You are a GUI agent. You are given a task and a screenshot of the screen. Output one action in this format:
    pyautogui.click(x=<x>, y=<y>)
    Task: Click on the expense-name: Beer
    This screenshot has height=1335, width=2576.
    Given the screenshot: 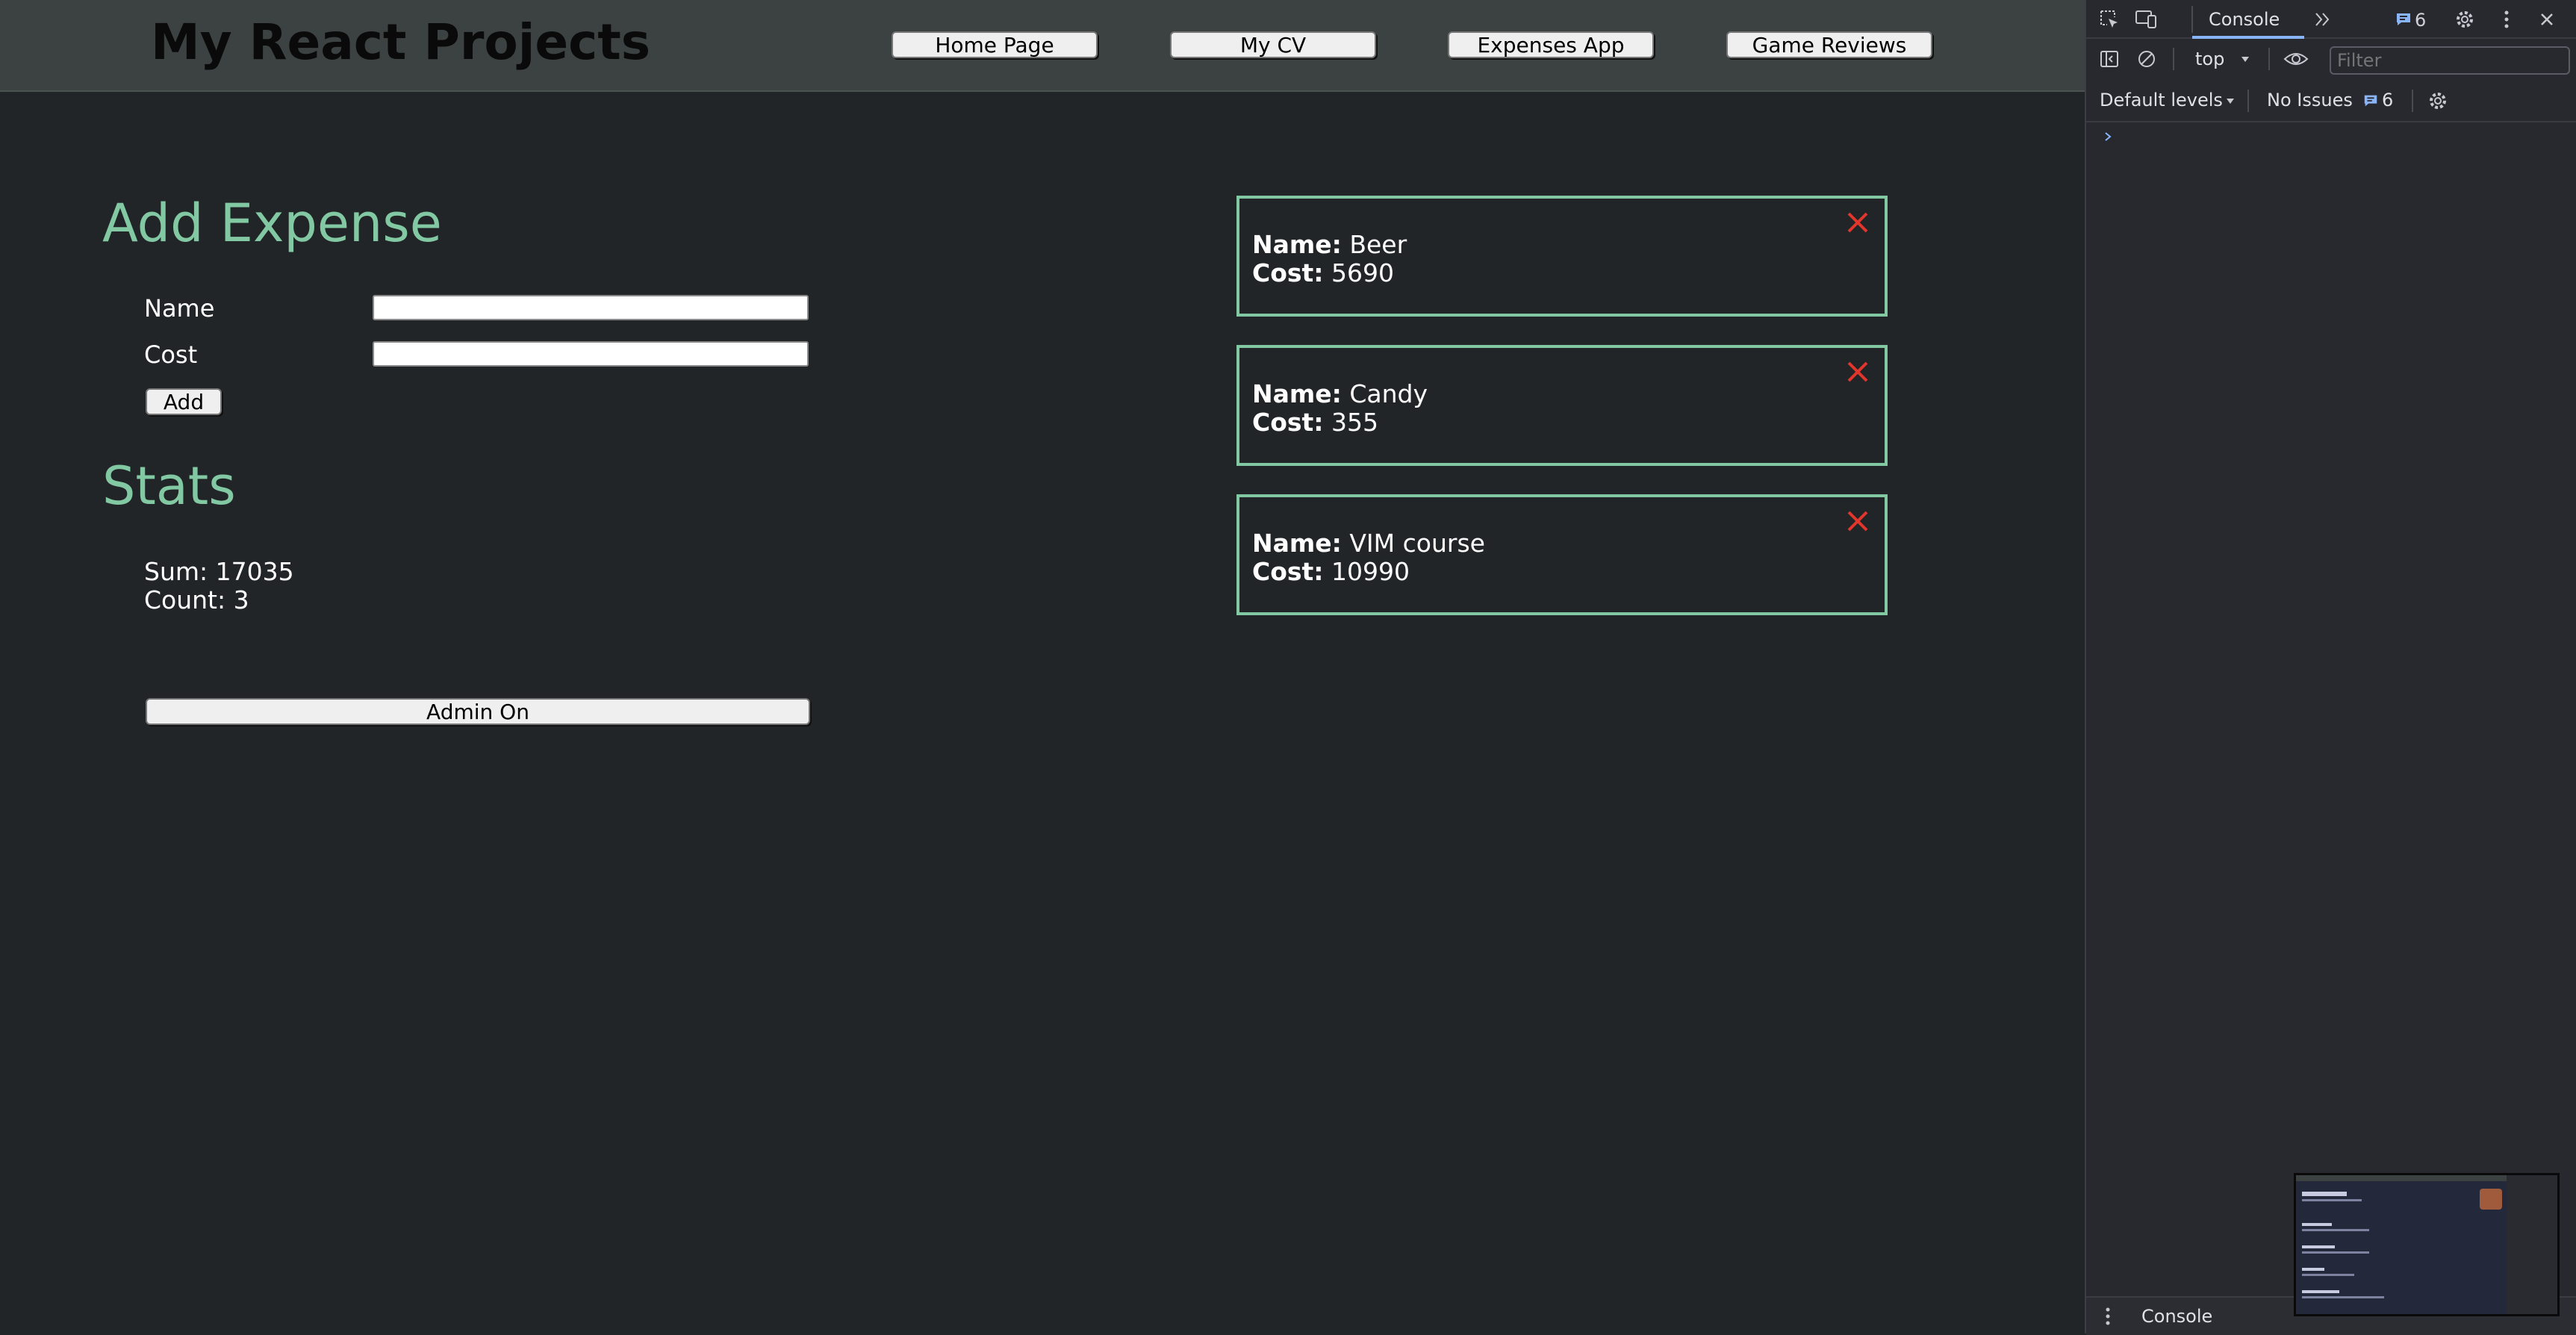 What is the action you would take?
    pyautogui.click(x=1378, y=244)
    